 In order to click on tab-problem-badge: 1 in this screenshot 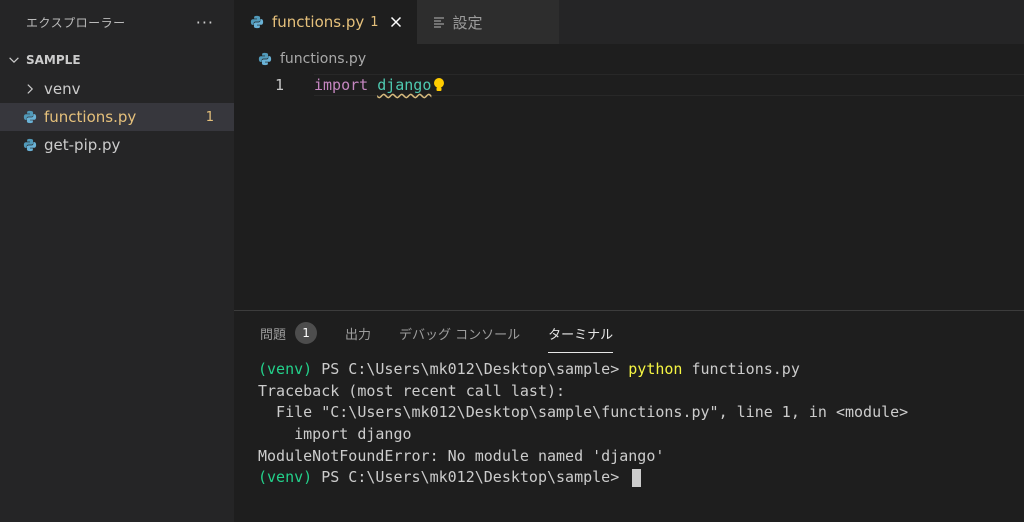, I will do `click(374, 22)`.